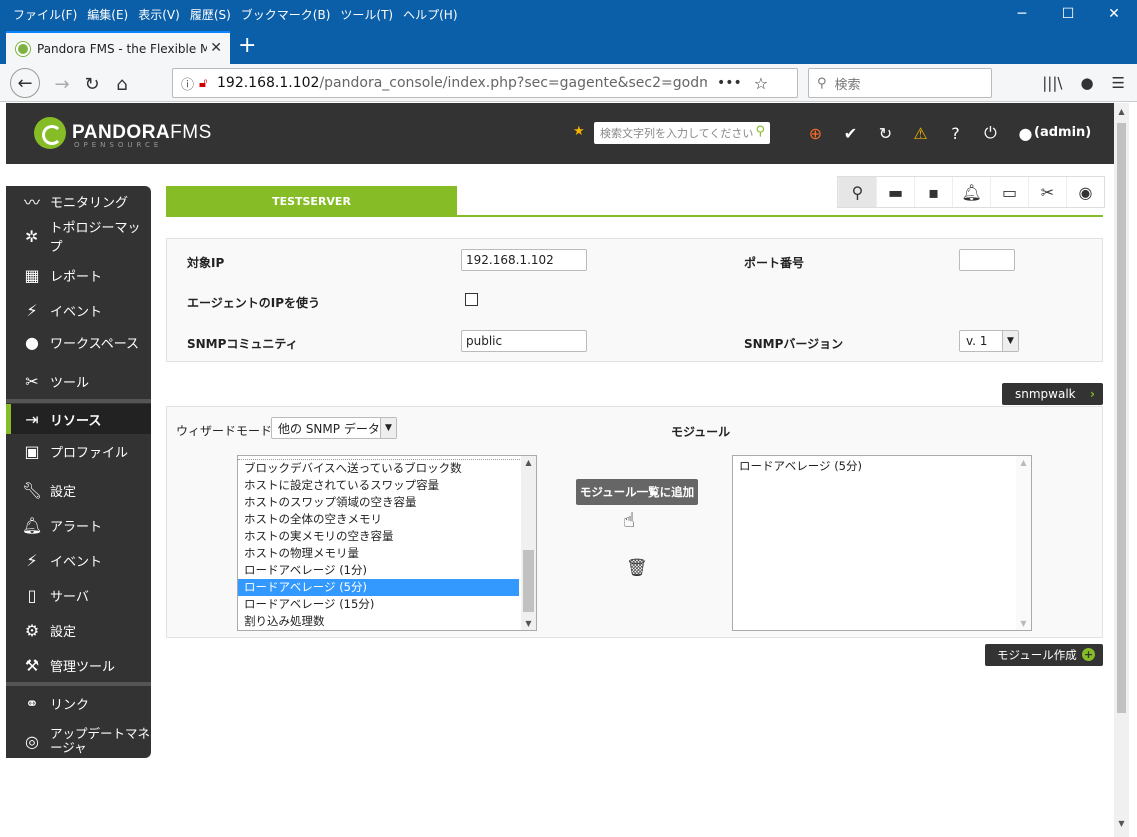 Image resolution: width=1137 pixels, height=837 pixels. Describe the element at coordinates (107, 14) in the screenshot. I see `menu-edit: 編集(E)` at that location.